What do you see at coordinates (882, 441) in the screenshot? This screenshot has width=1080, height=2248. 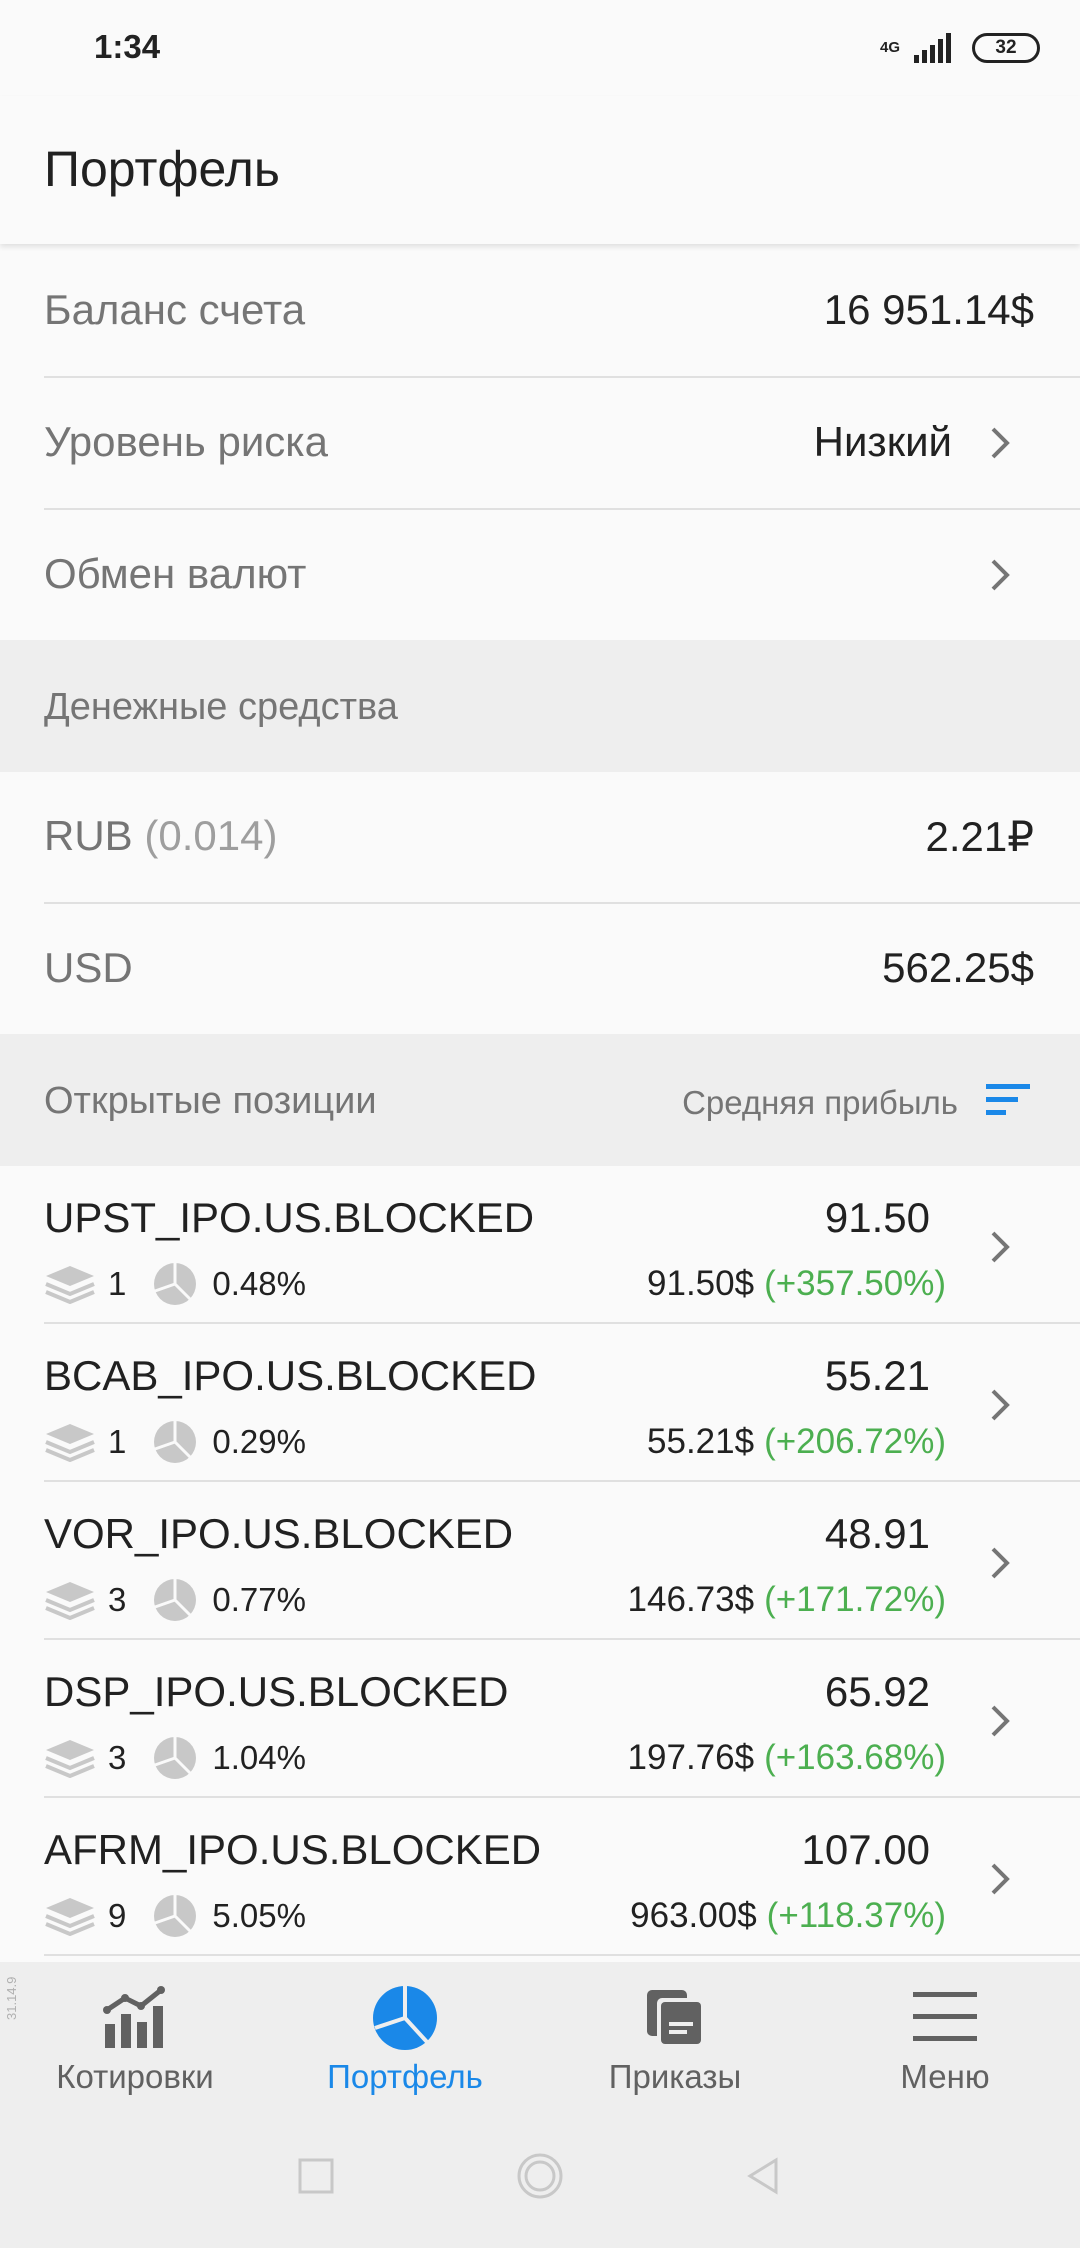 I see `risk-level-value: Низкий` at bounding box center [882, 441].